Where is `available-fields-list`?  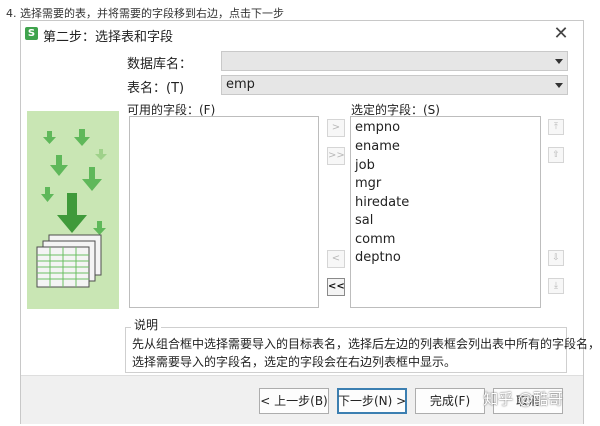 available-fields-list is located at coordinates (224, 212).